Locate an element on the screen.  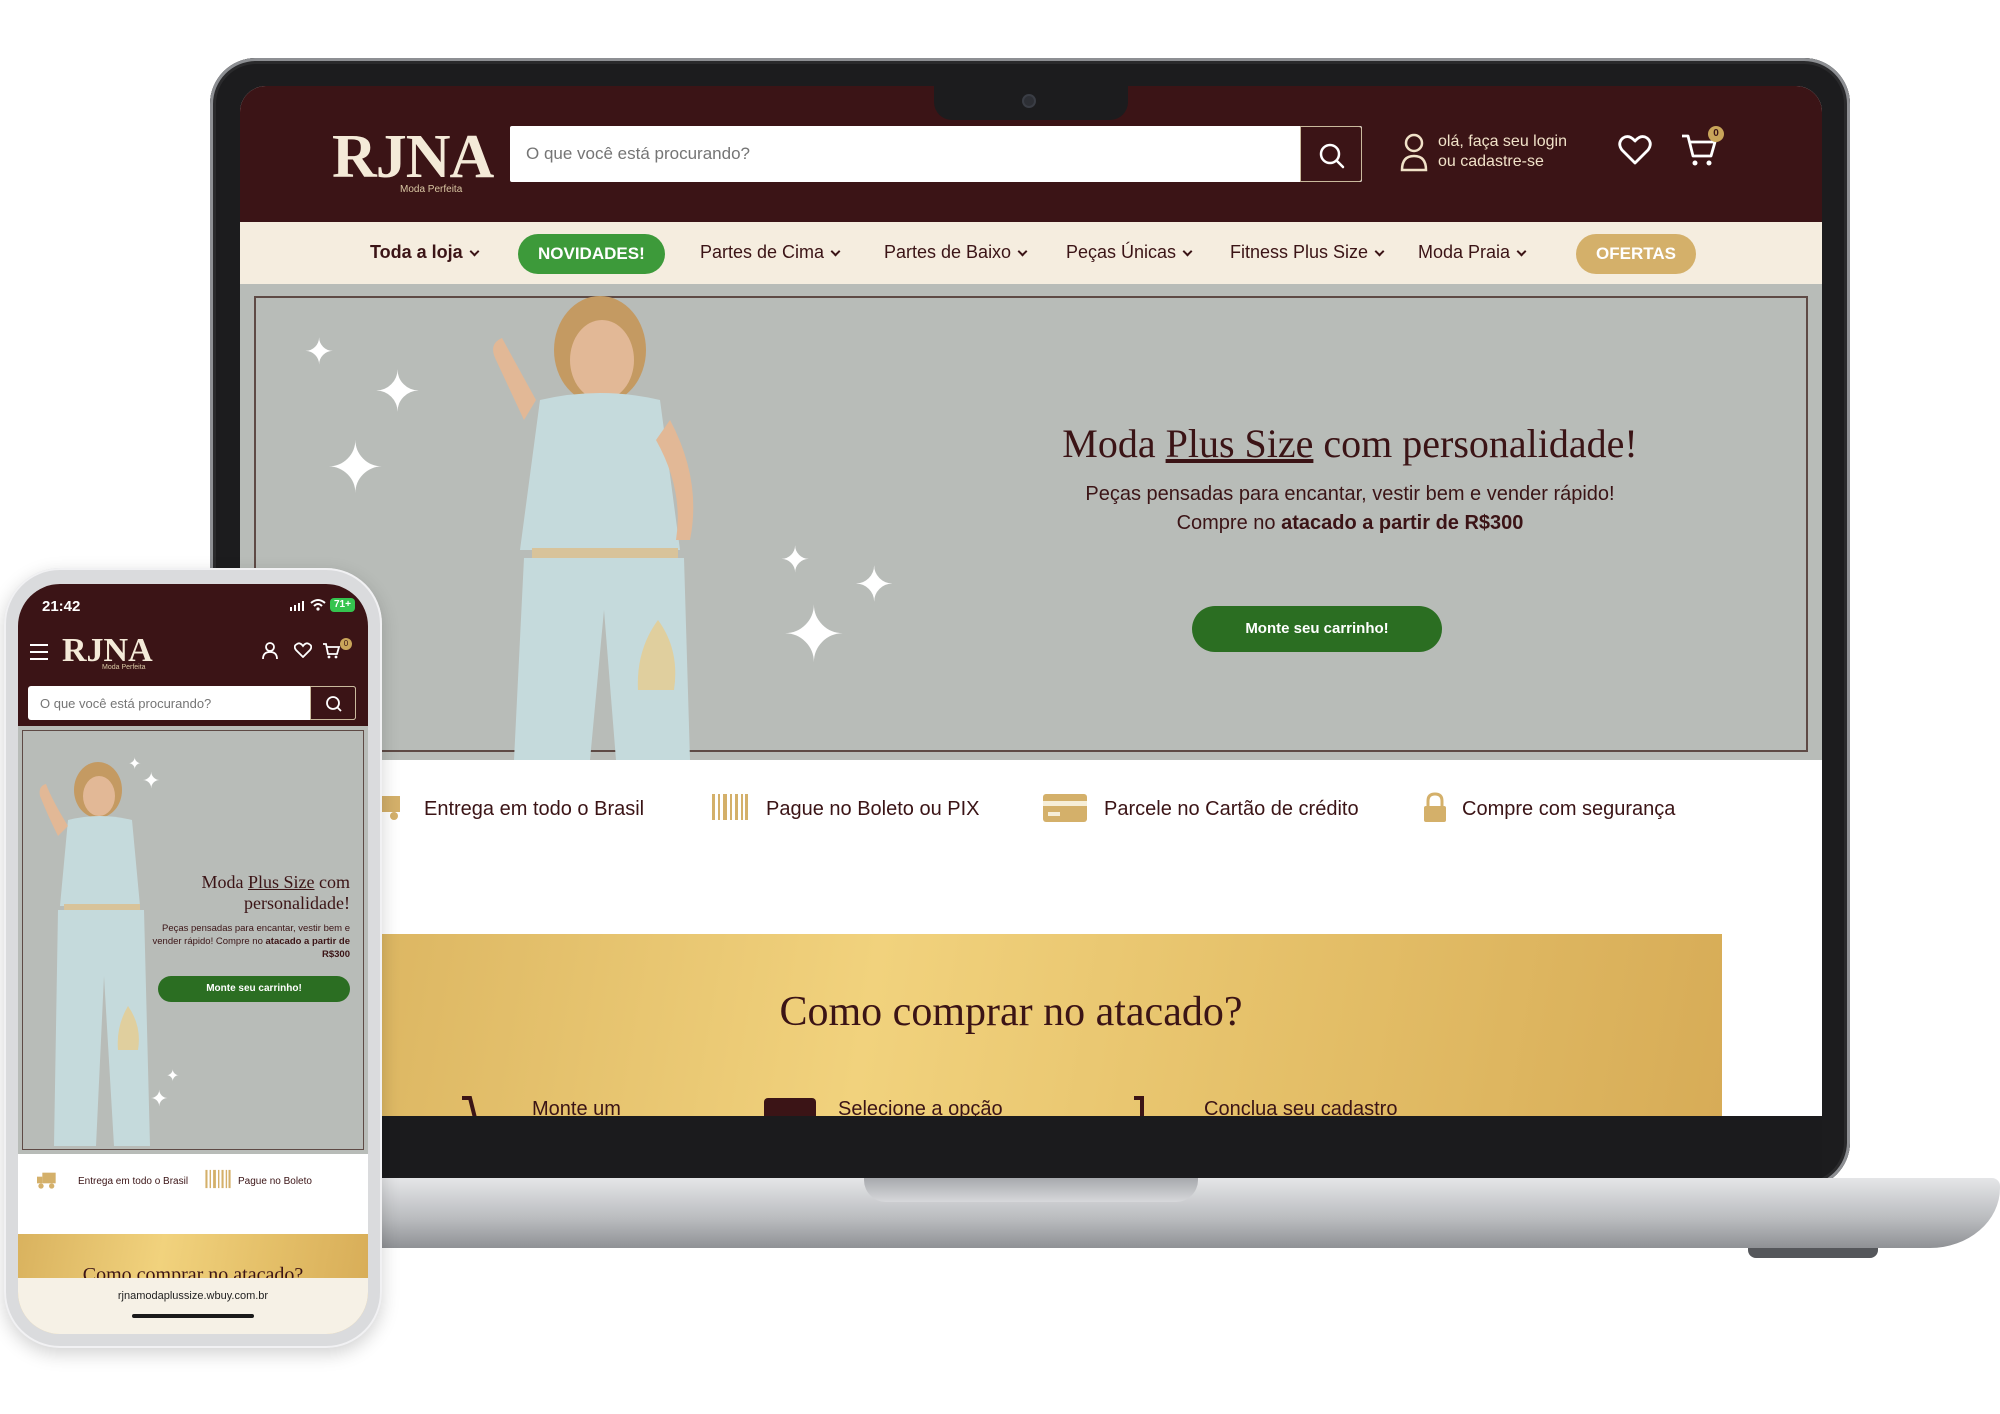
step-3: Conclua seu cadastro is located at coordinates (1301, 1107).